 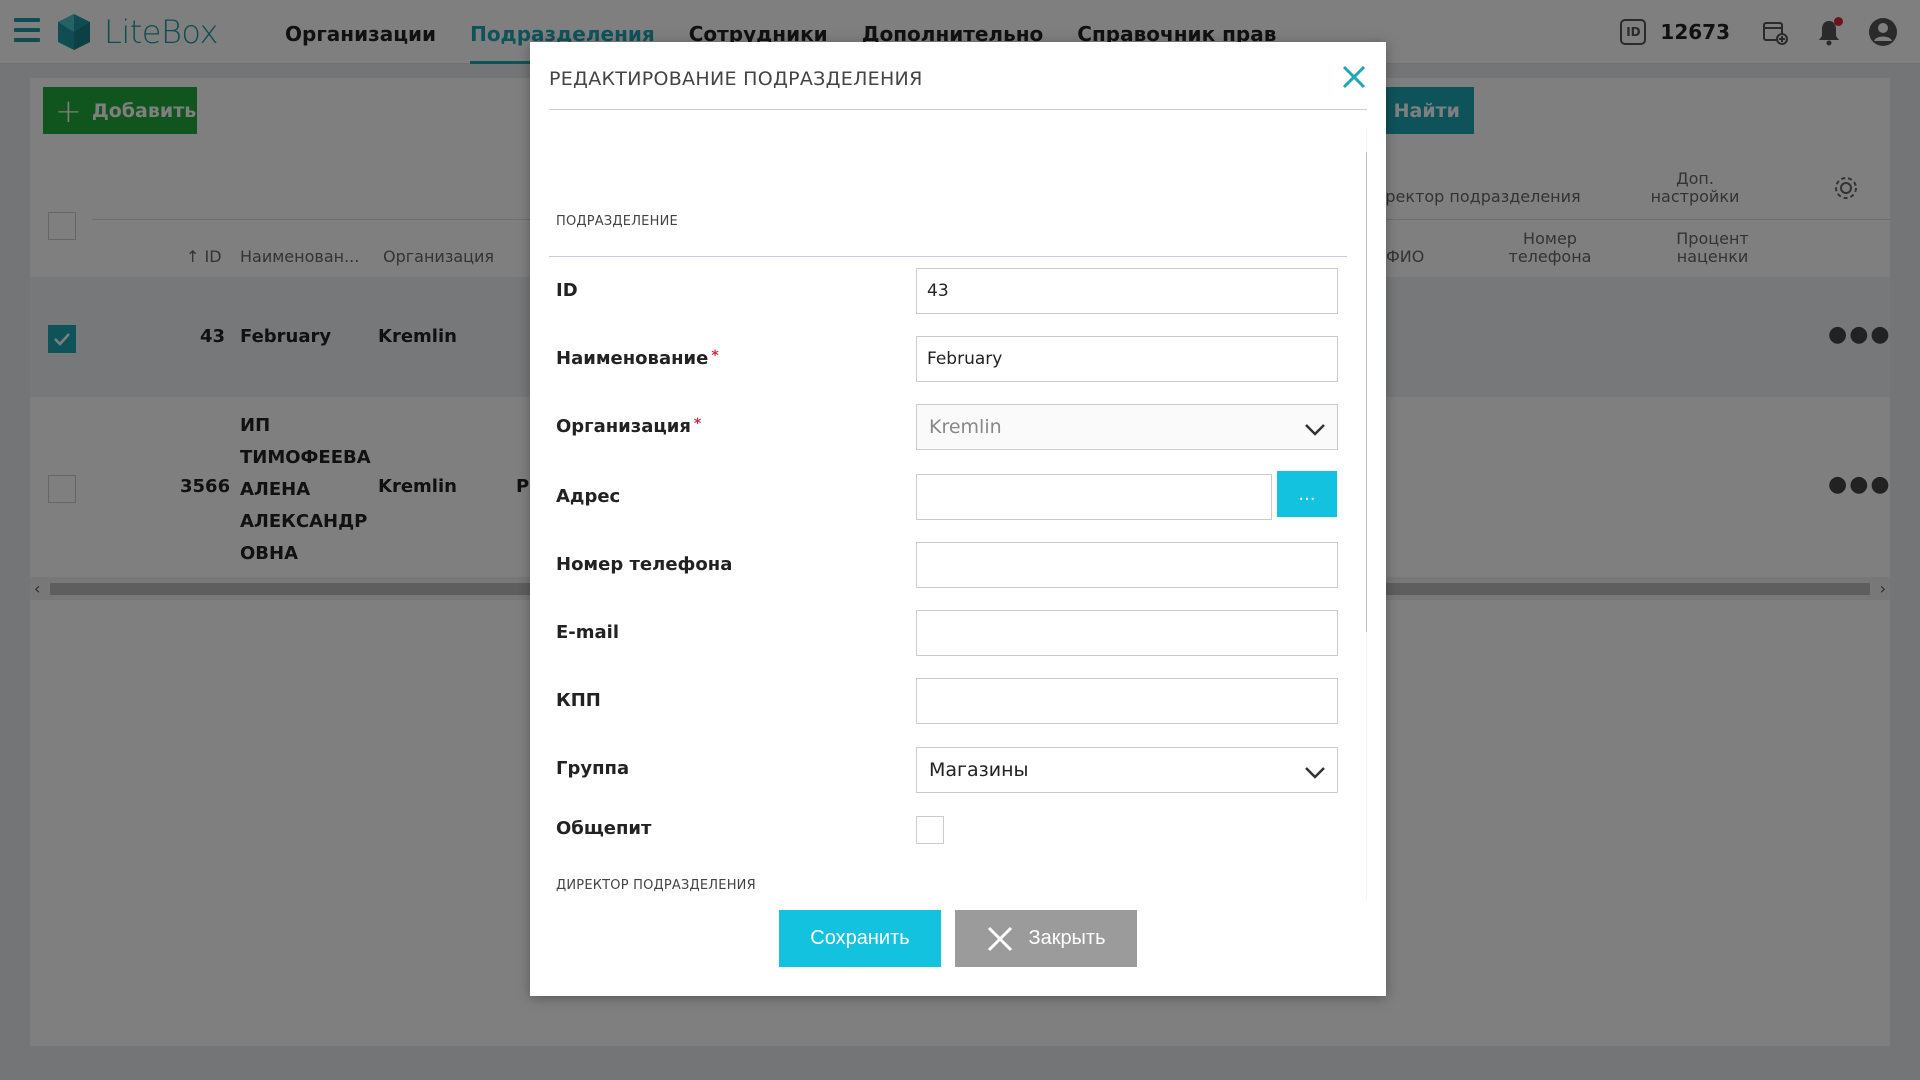 I want to click on group-select: Магазины, so click(x=1127, y=770).